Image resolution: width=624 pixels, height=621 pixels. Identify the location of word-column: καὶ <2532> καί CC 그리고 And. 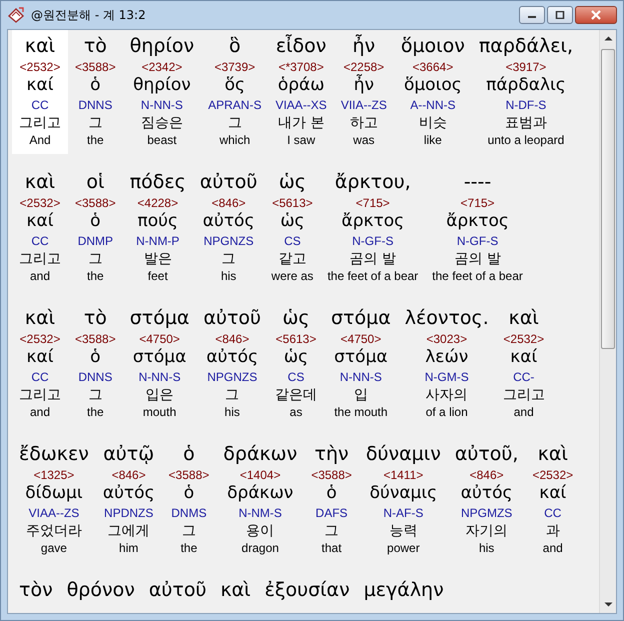
(40, 92).